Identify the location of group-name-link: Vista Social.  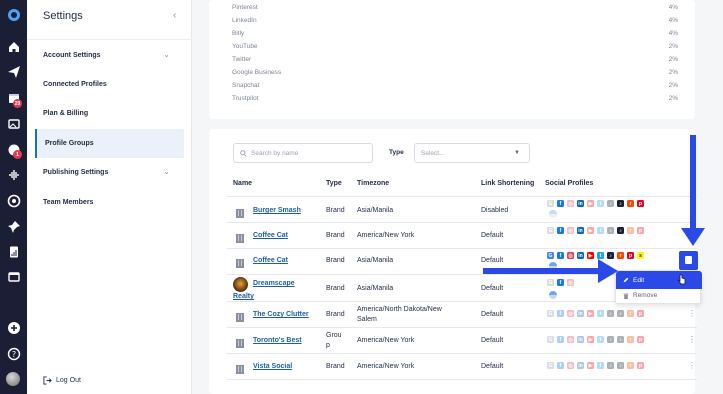
(272, 366).